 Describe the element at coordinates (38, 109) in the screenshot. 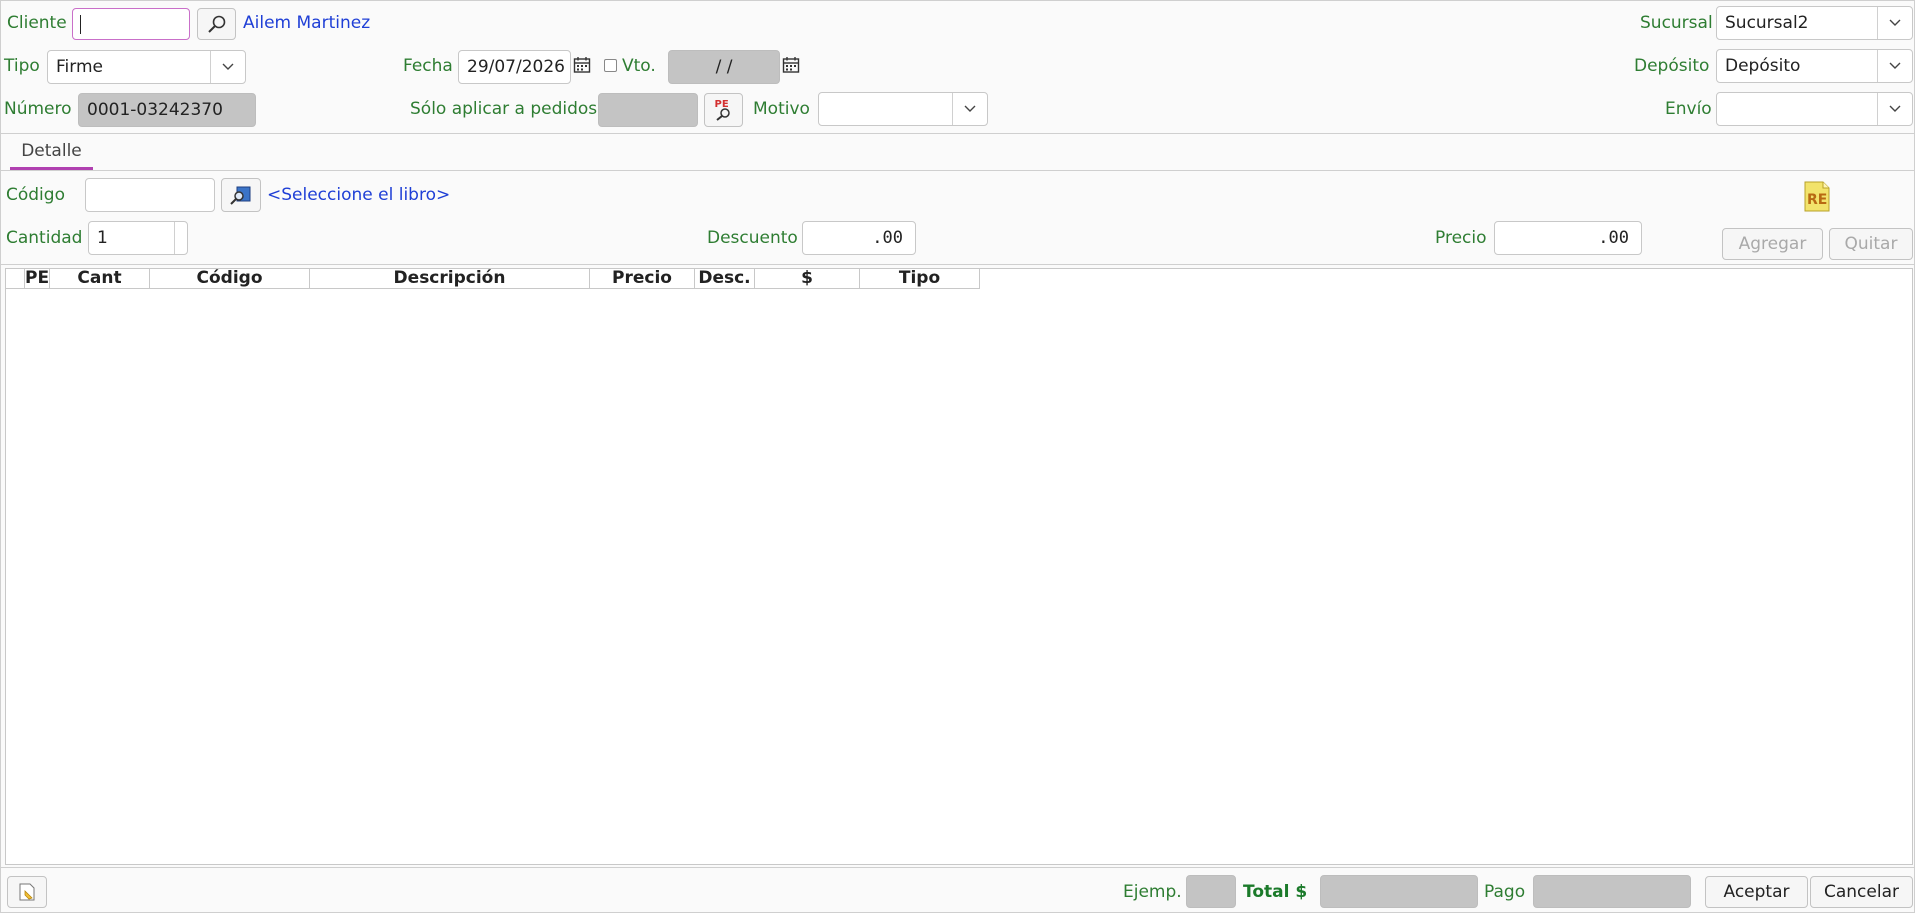

I see `numero-label: Número` at that location.